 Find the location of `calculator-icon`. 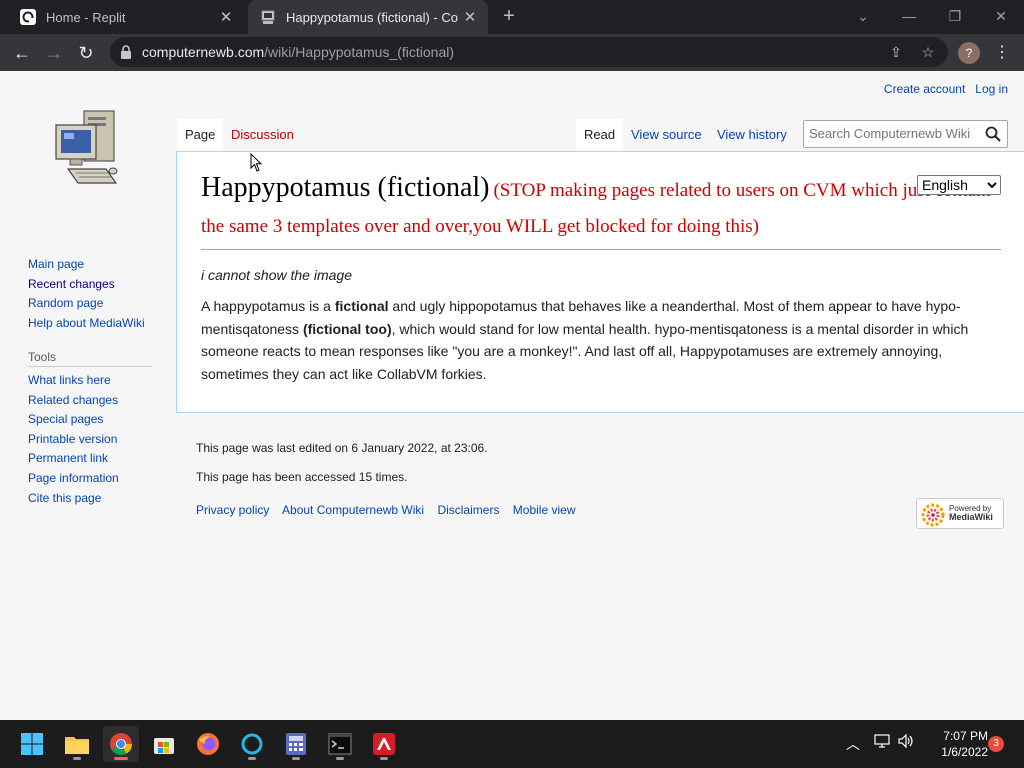

calculator-icon is located at coordinates (296, 744).